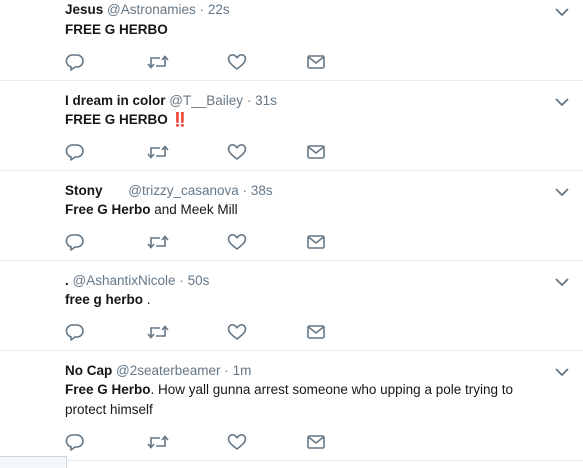 The image size is (583, 468). I want to click on tweet-header: Jesus @Astronamies · 22s, so click(147, 10).